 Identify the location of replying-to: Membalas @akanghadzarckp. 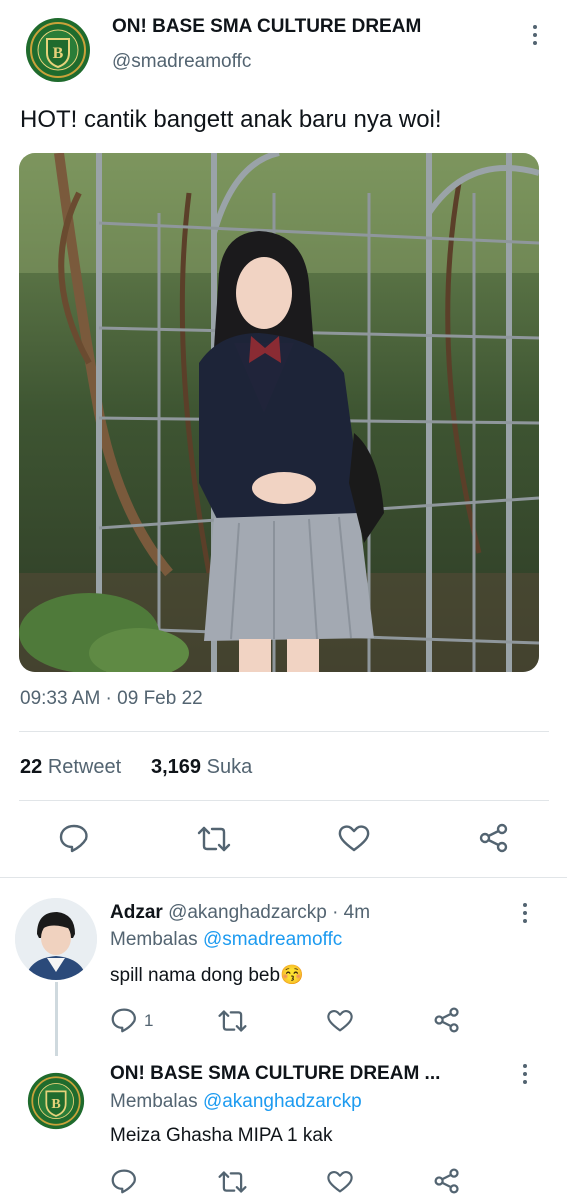
(236, 1102).